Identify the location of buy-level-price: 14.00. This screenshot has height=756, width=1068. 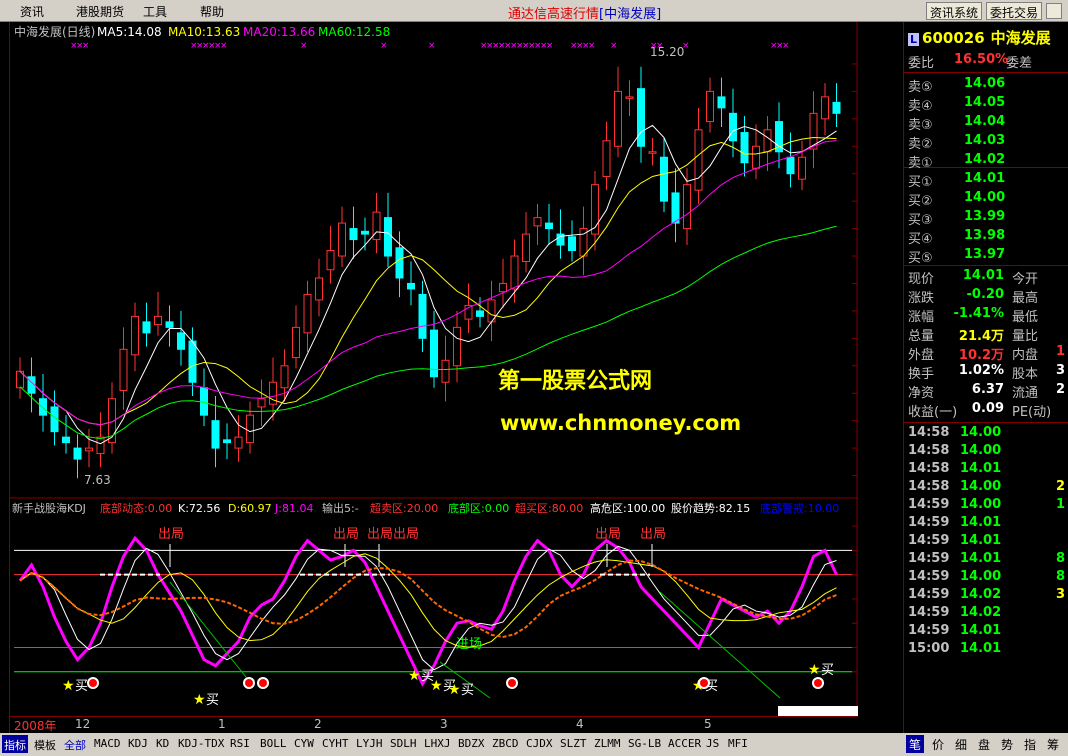
(985, 197).